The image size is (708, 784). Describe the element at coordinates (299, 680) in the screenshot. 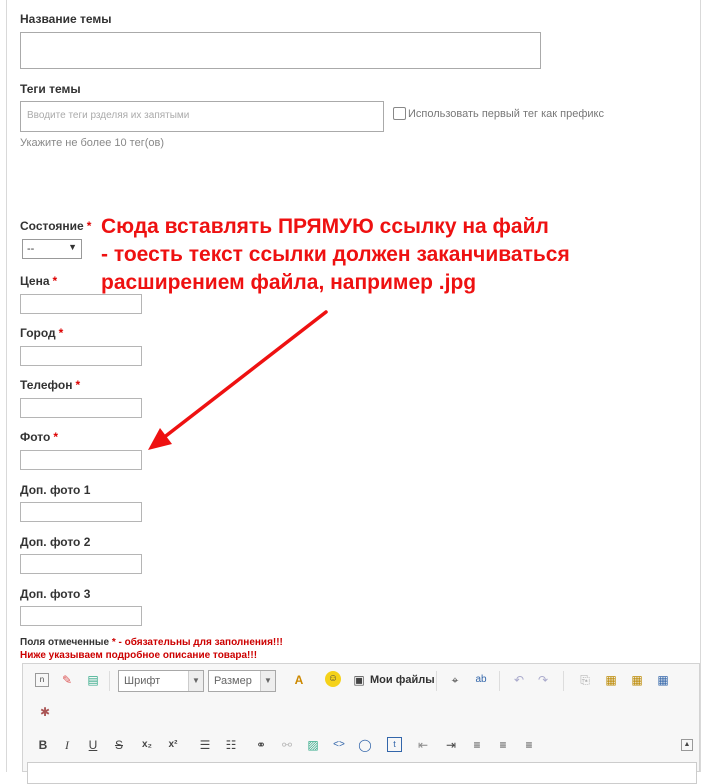

I see `text-color-icon: A` at that location.